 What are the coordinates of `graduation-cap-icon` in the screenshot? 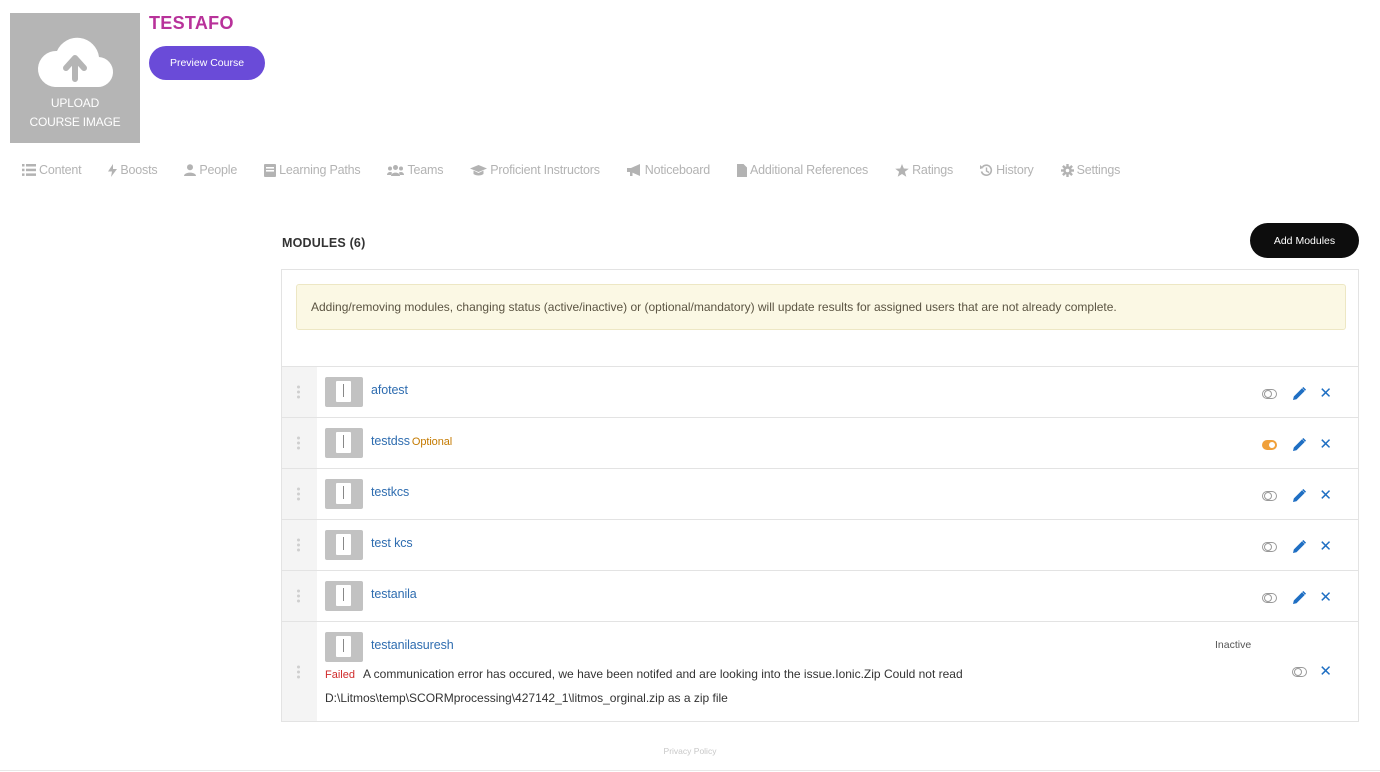 It's located at (479, 169).